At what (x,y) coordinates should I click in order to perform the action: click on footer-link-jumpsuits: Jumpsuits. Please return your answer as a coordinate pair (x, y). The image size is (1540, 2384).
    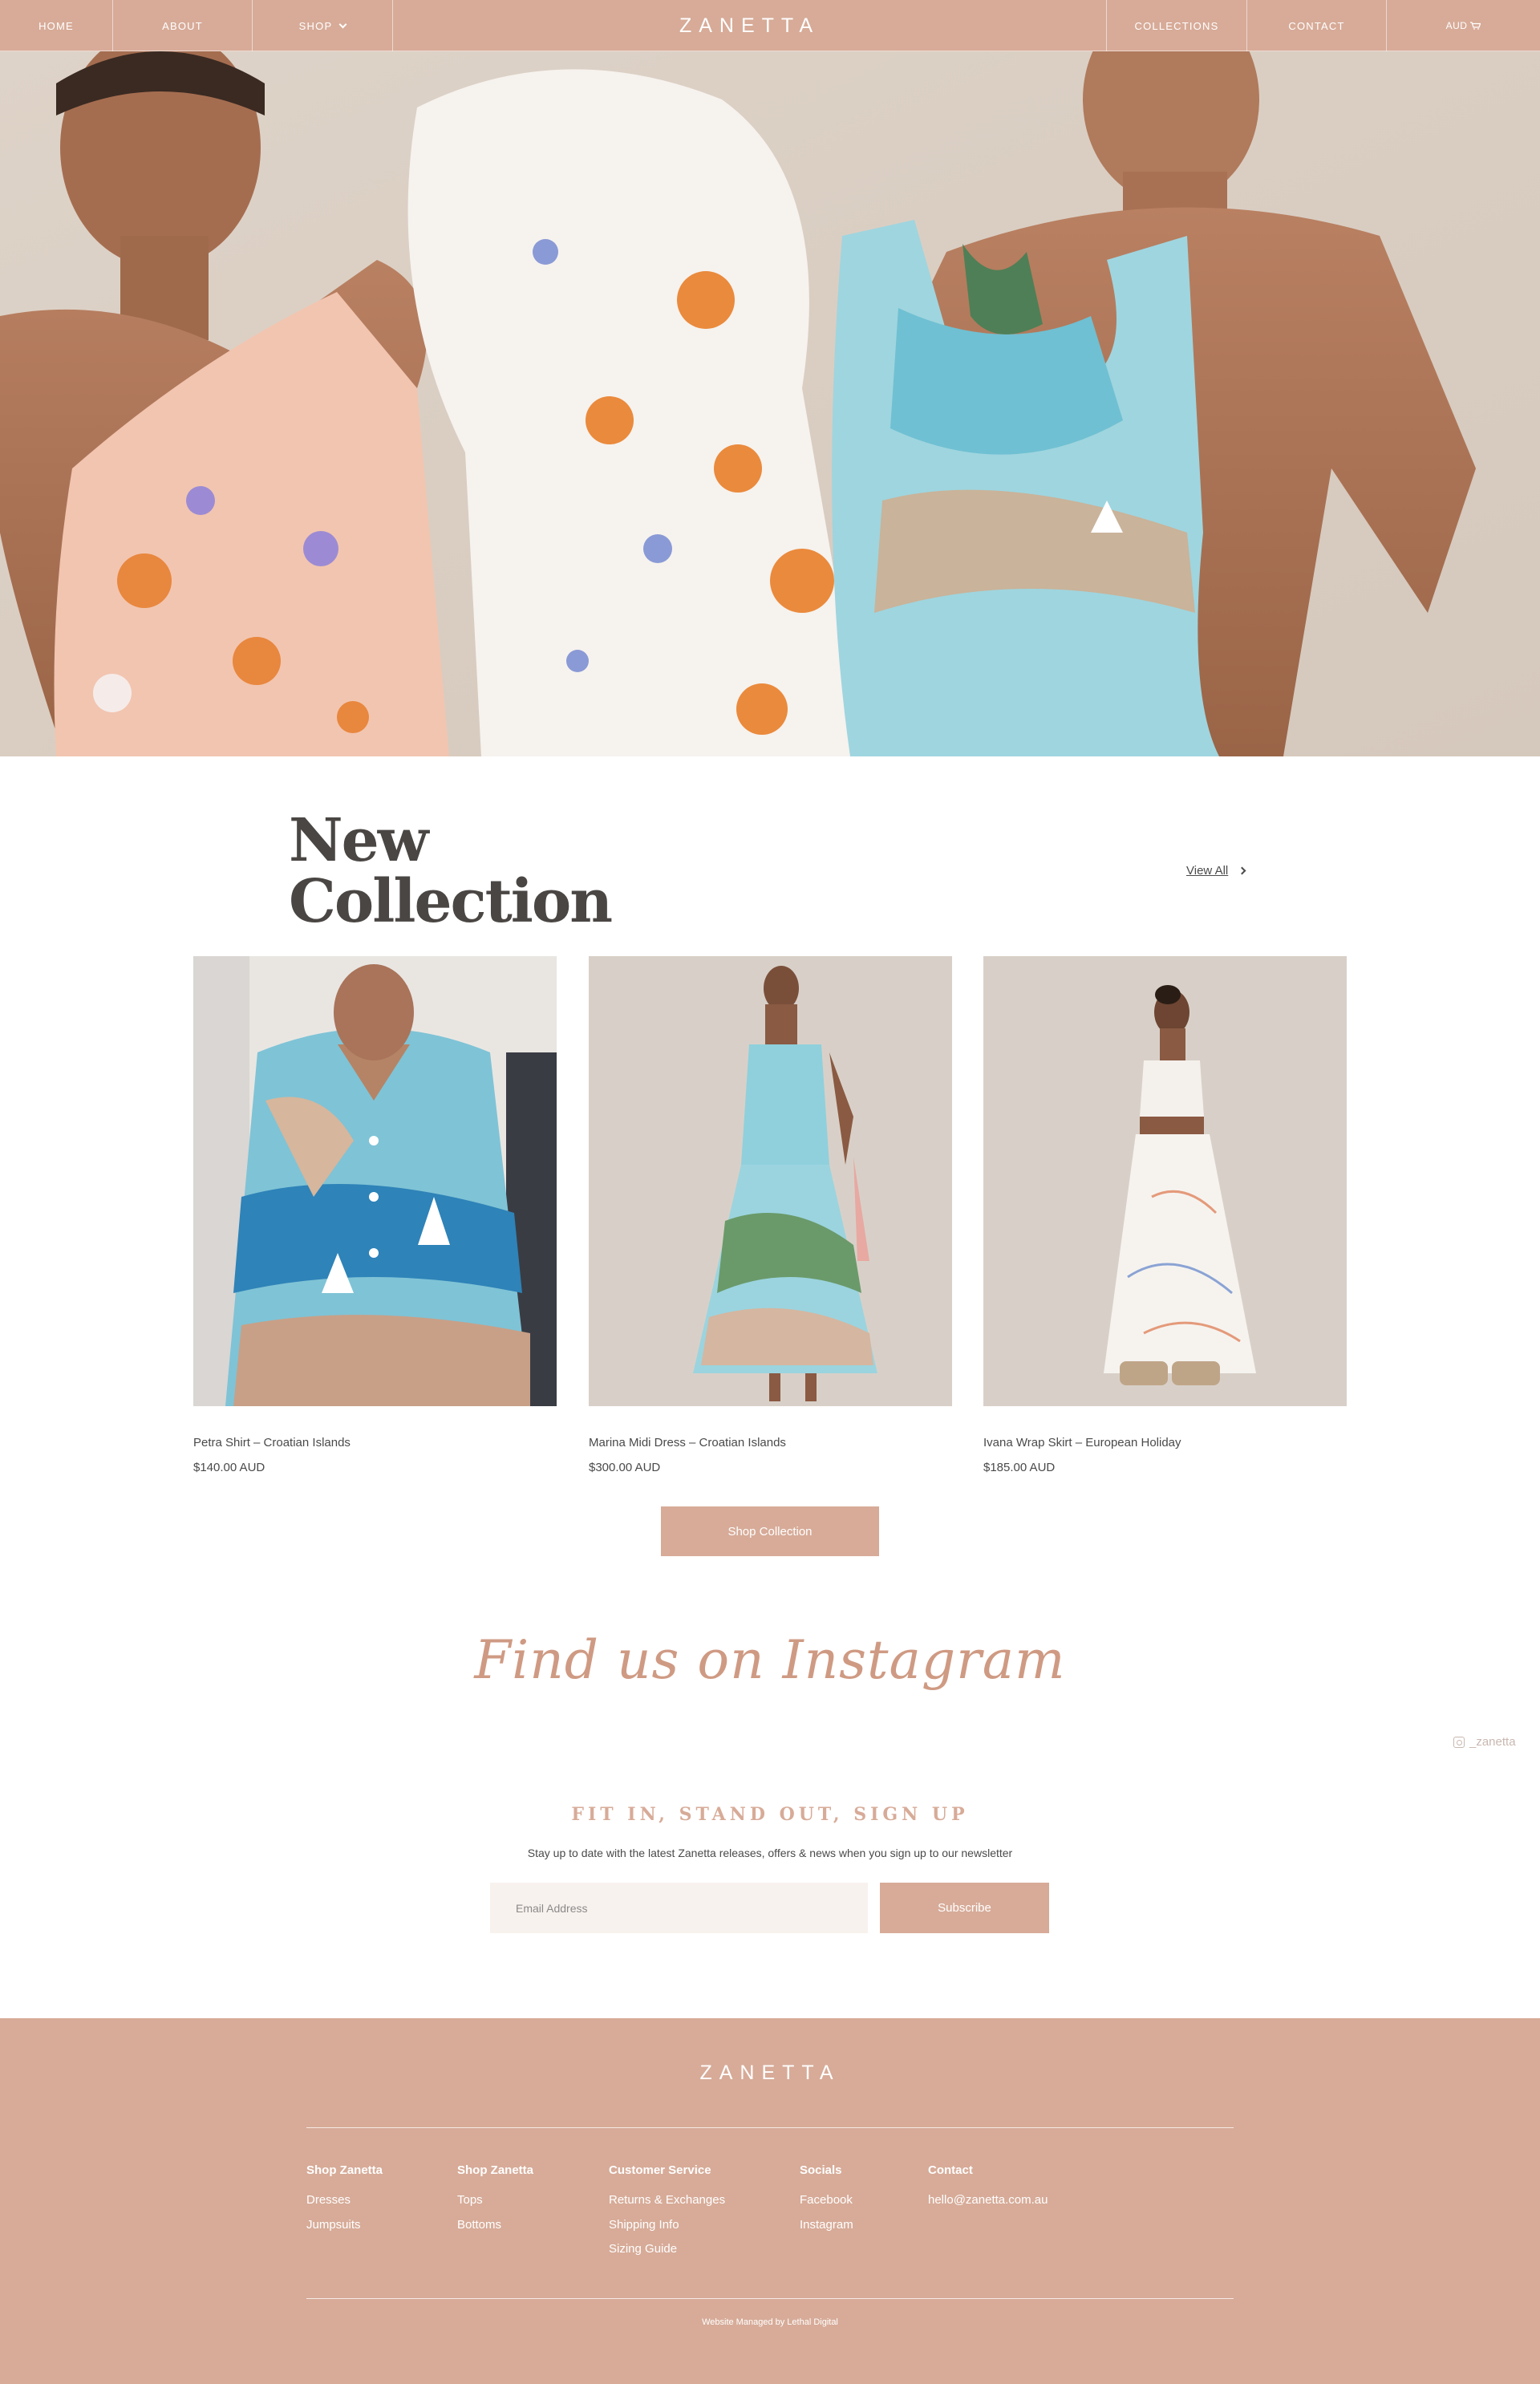
    Looking at the image, I should click on (344, 2225).